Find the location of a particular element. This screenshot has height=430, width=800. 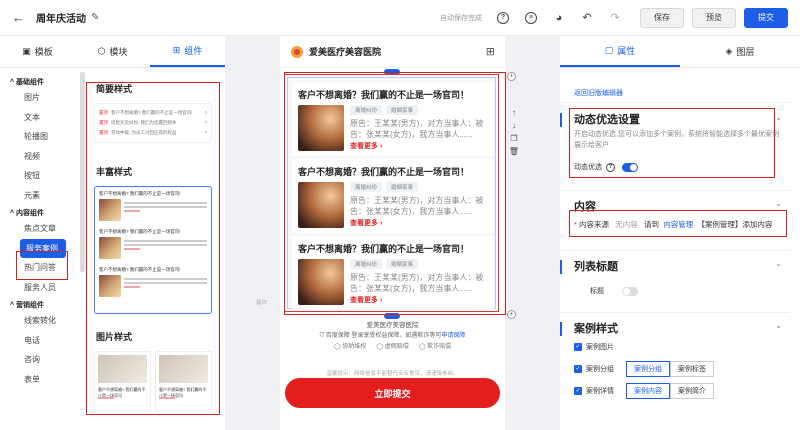

picture-style-preview: 客户不想离婚? 我们赢的不止是一场官司 客户不想离婚? 我们赢的不止是一场官司 is located at coordinates (153, 381).